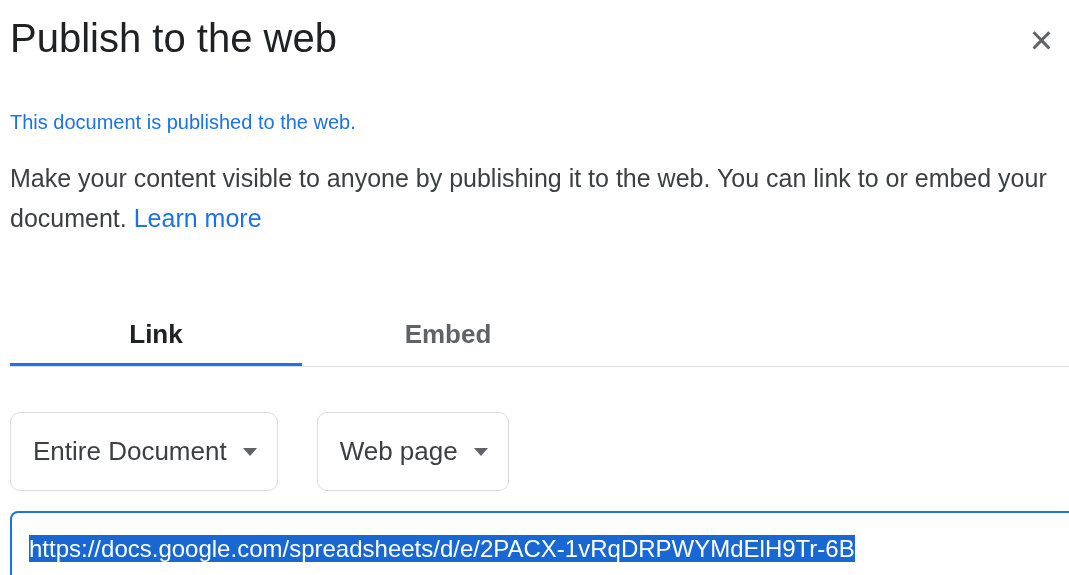 Image resolution: width=1069 pixels, height=575 pixels. What do you see at coordinates (412, 451) in the screenshot?
I see `dropdown: Web page` at bounding box center [412, 451].